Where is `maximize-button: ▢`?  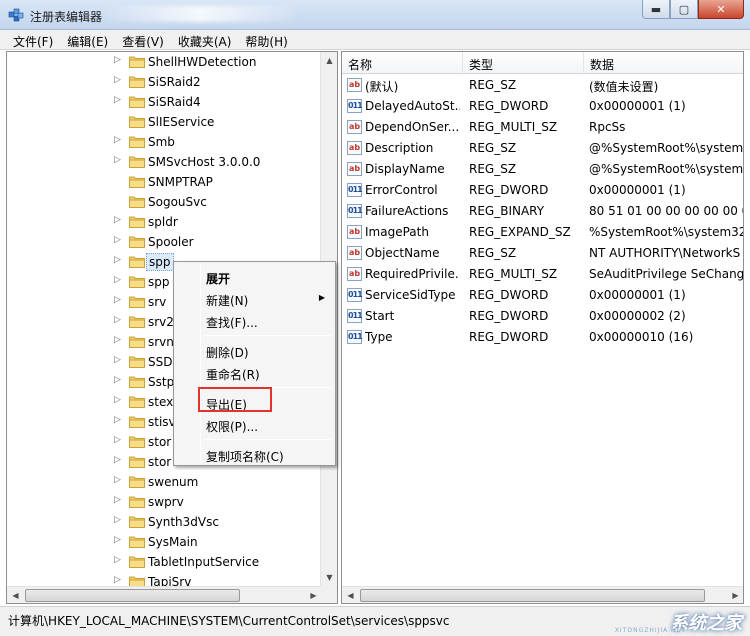 maximize-button: ▢ is located at coordinates (684, 9).